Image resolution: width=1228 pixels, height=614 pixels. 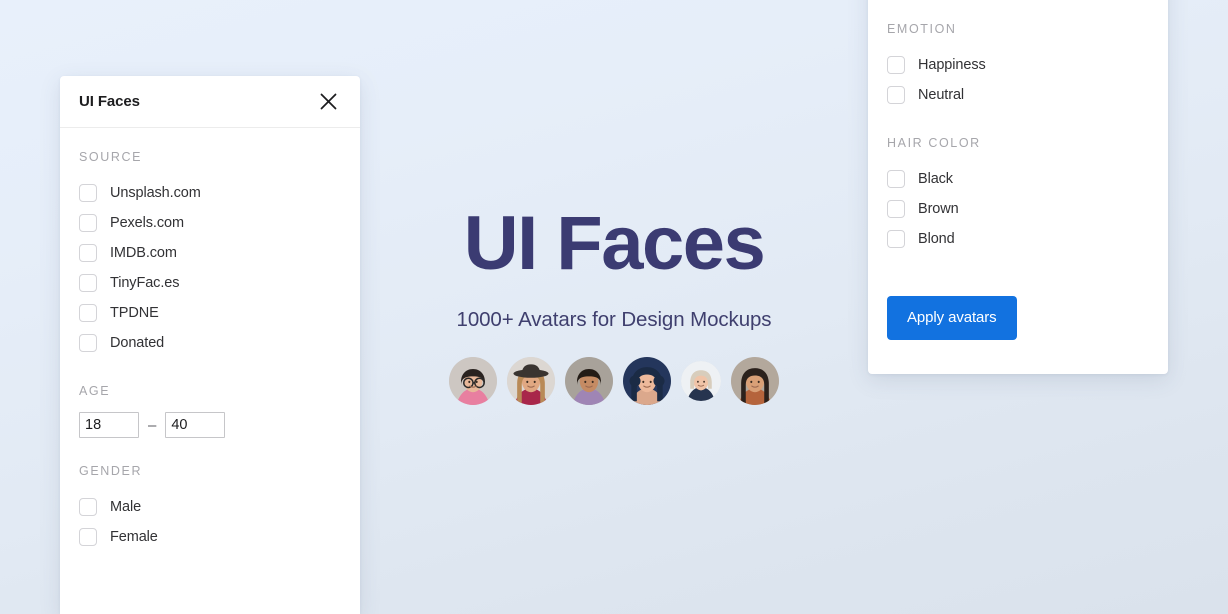 I want to click on checkbox-donated, so click(x=88, y=343).